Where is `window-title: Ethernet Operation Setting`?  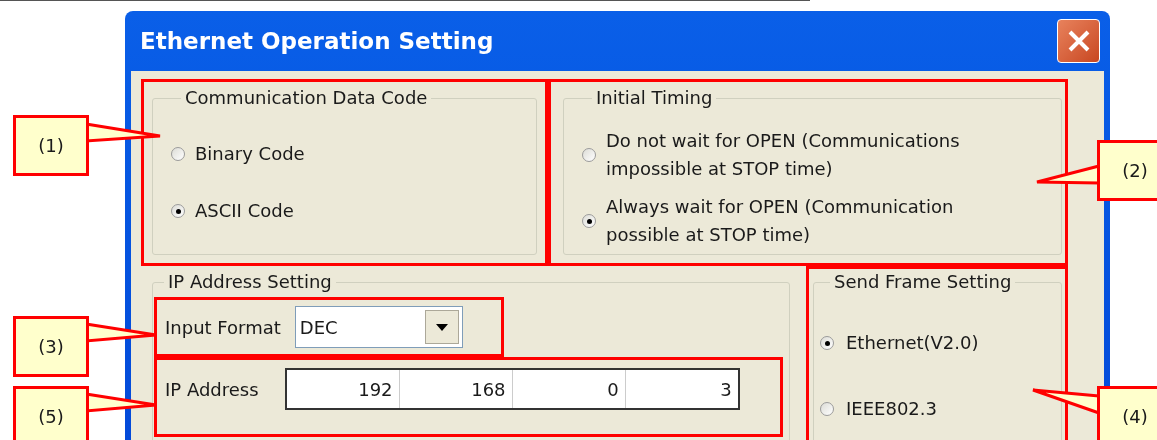
window-title: Ethernet Operation Setting is located at coordinates (317, 41).